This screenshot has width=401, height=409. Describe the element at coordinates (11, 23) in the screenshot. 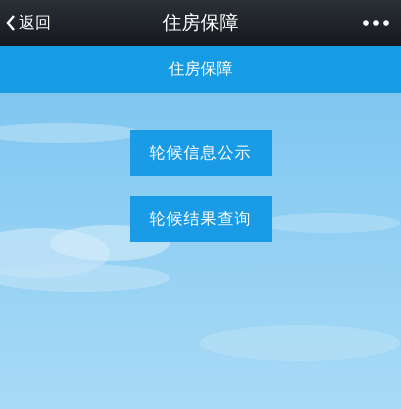

I see `chevron-icon` at that location.